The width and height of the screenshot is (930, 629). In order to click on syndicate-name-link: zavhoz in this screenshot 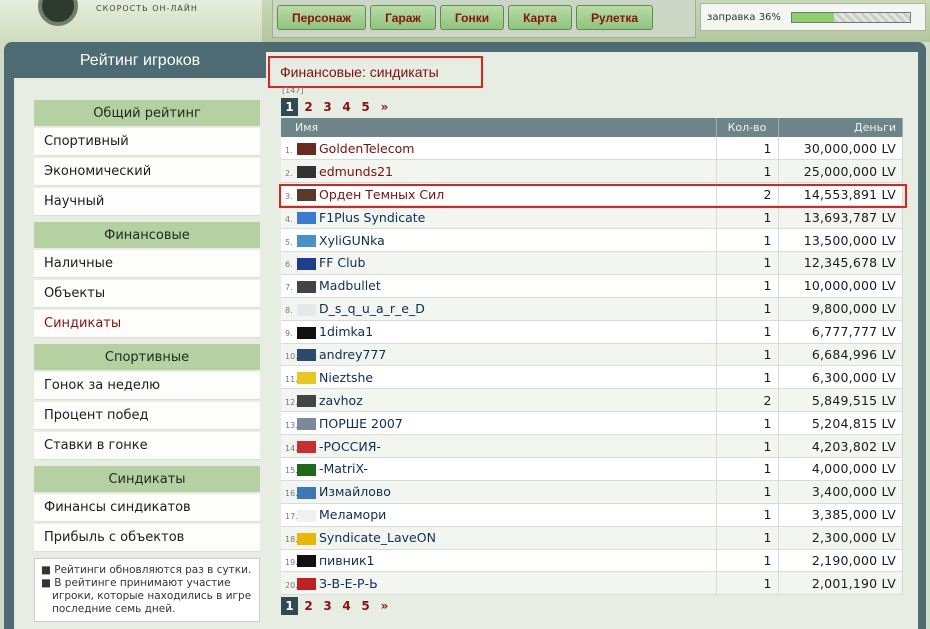, I will do `click(341, 400)`.